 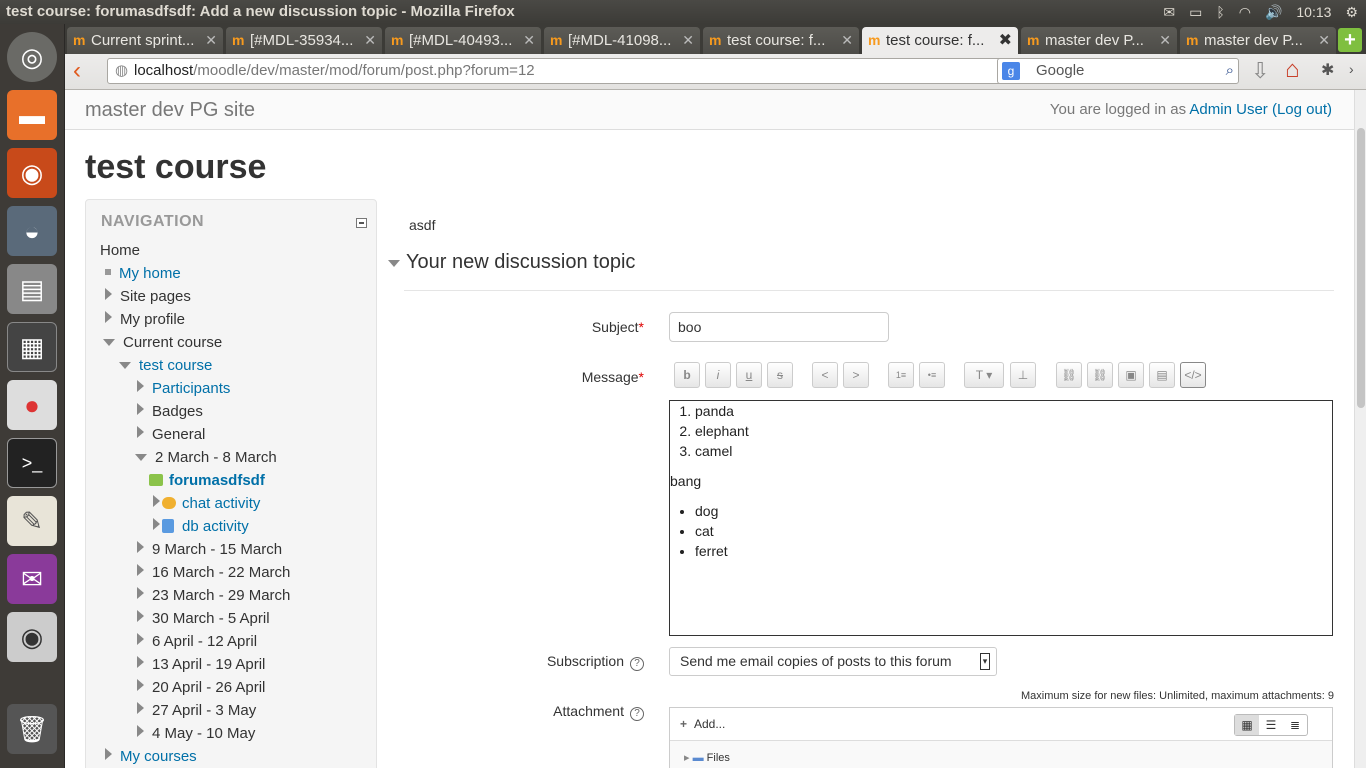 I want to click on nav-general: General, so click(x=171, y=434).